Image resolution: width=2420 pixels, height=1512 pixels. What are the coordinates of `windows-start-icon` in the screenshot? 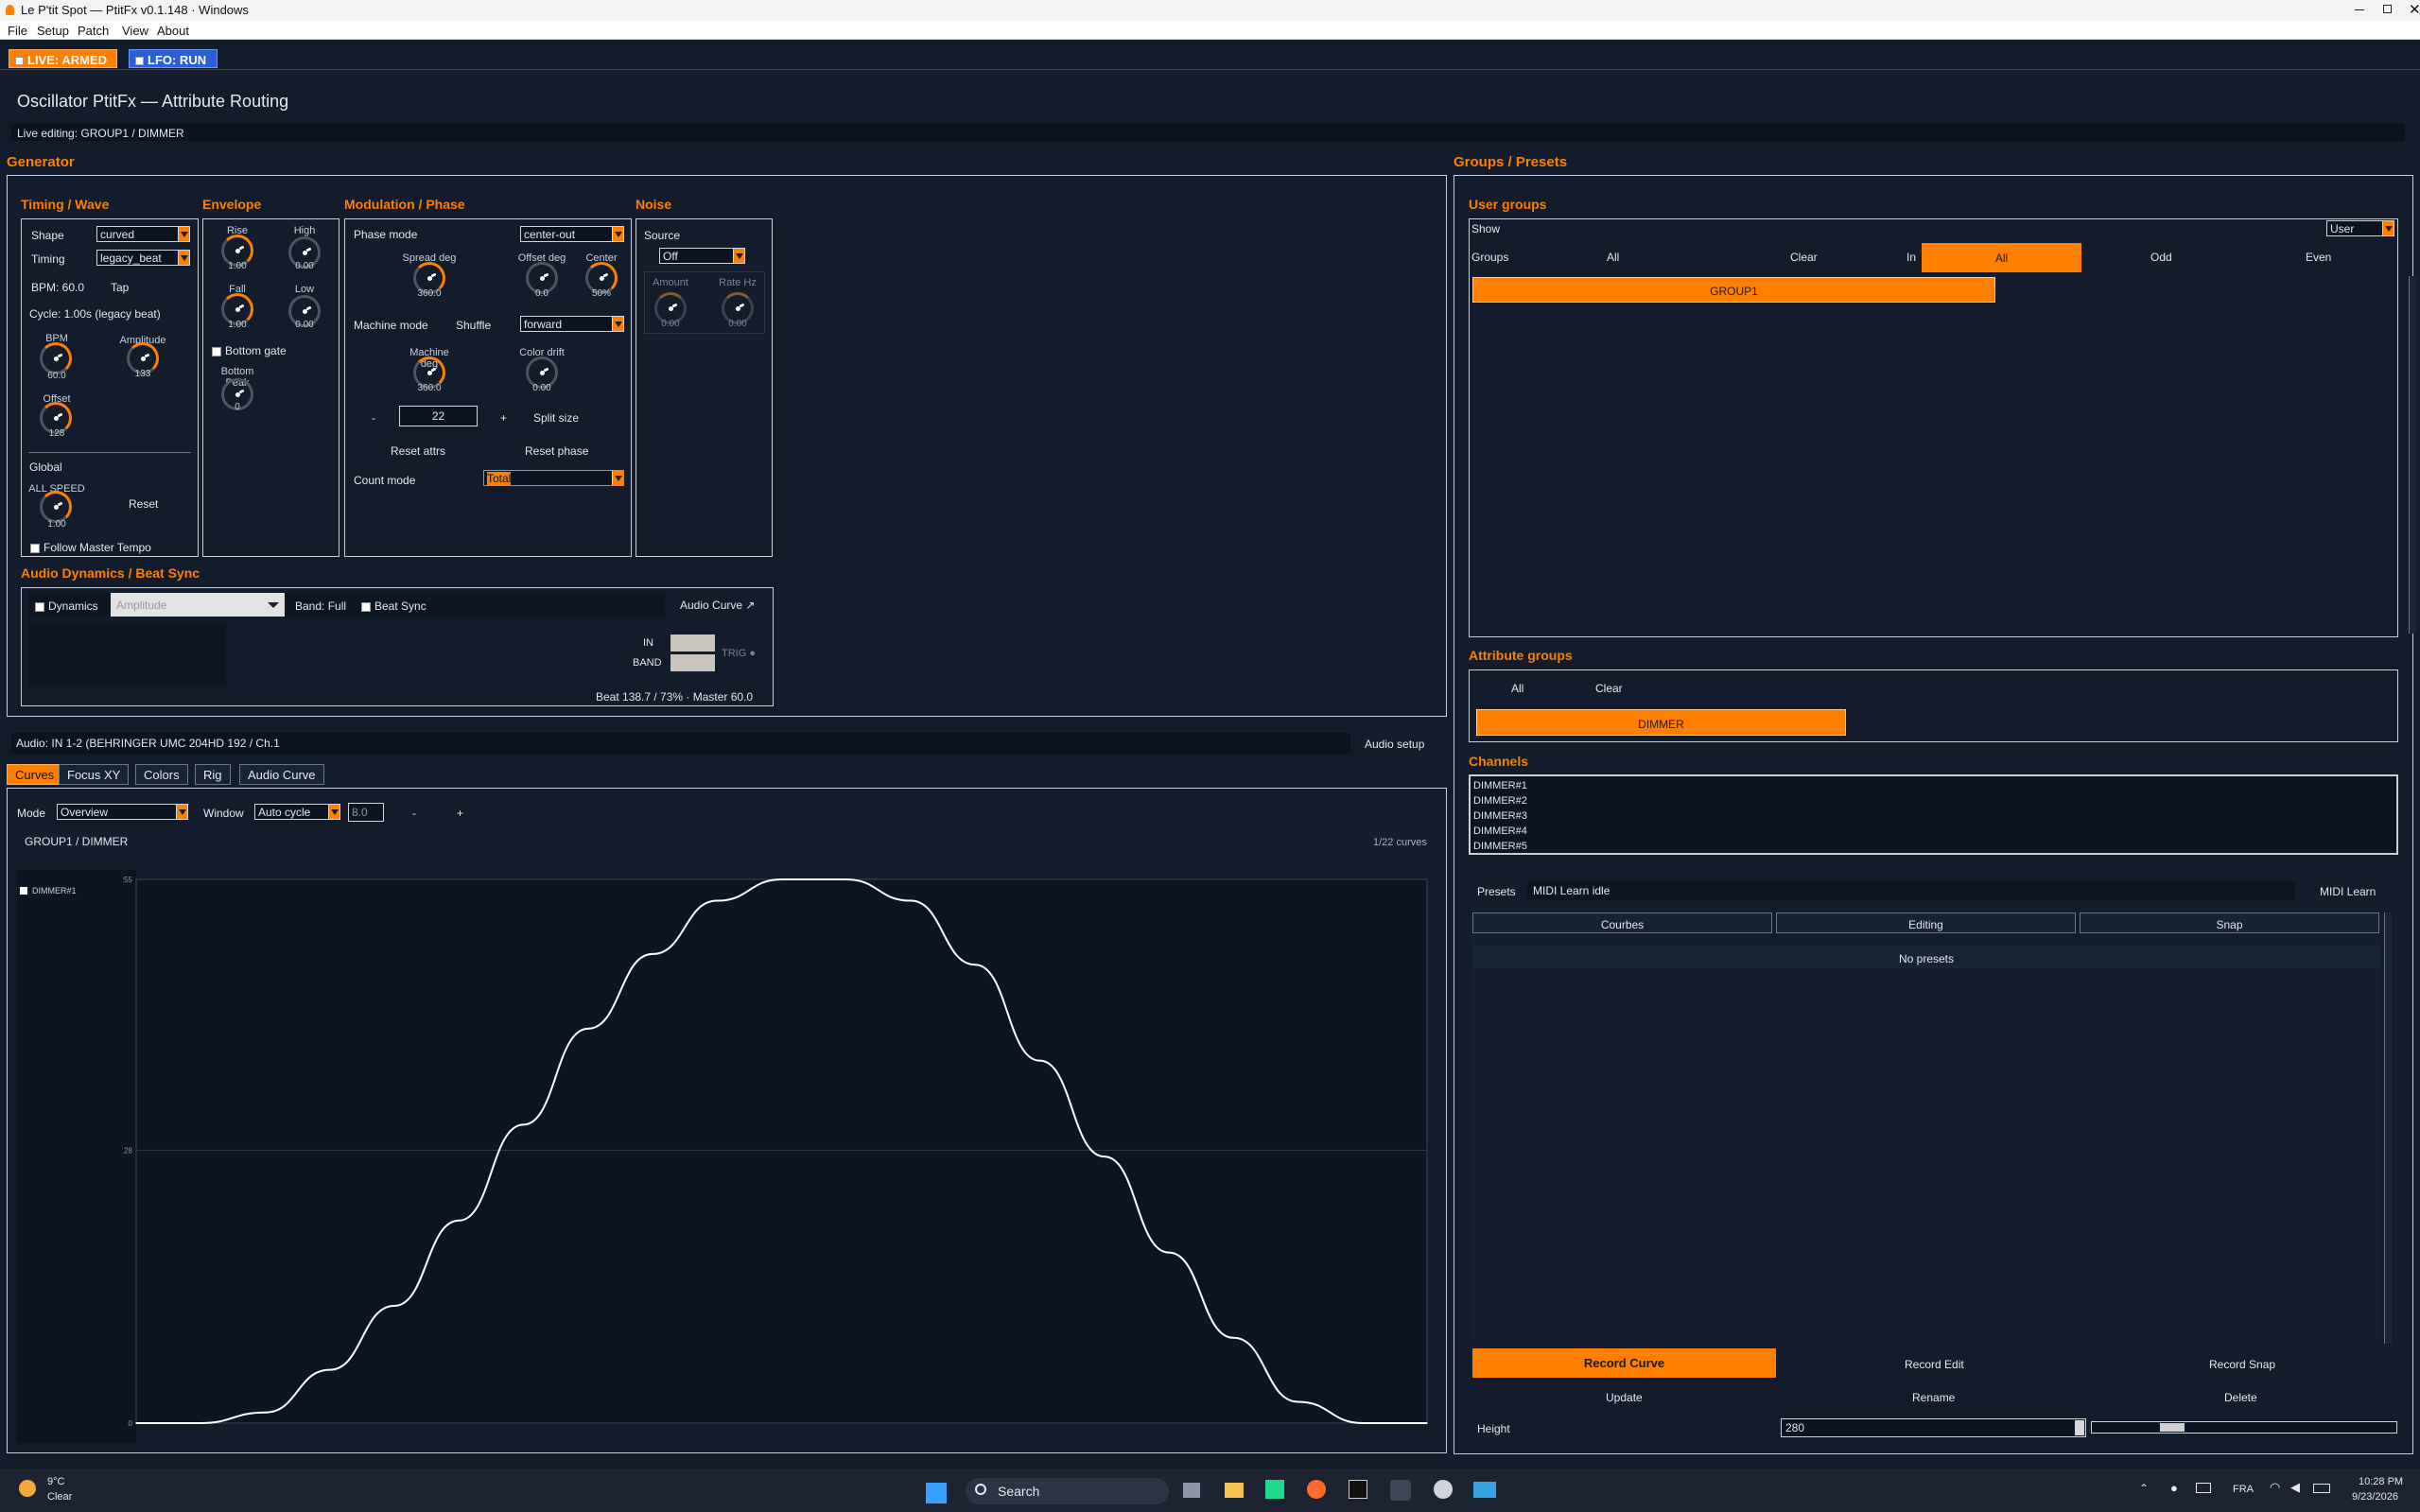 It's located at (936, 1493).